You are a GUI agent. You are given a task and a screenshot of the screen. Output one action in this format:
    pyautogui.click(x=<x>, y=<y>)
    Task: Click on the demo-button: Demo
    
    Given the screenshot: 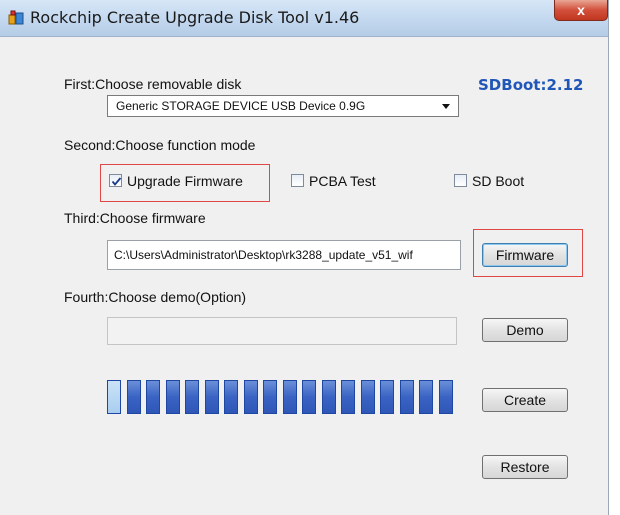 What is the action you would take?
    pyautogui.click(x=525, y=330)
    